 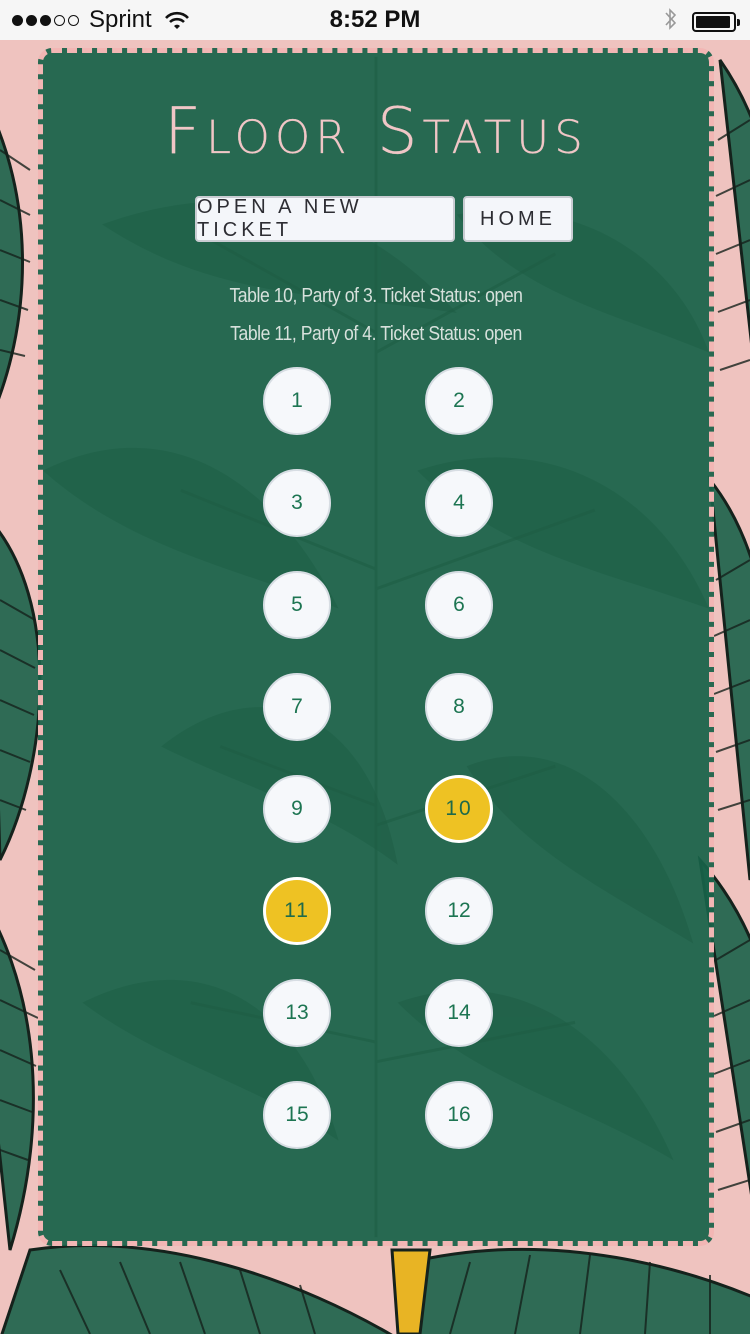 I want to click on table-15-button: 15, so click(x=297, y=1115).